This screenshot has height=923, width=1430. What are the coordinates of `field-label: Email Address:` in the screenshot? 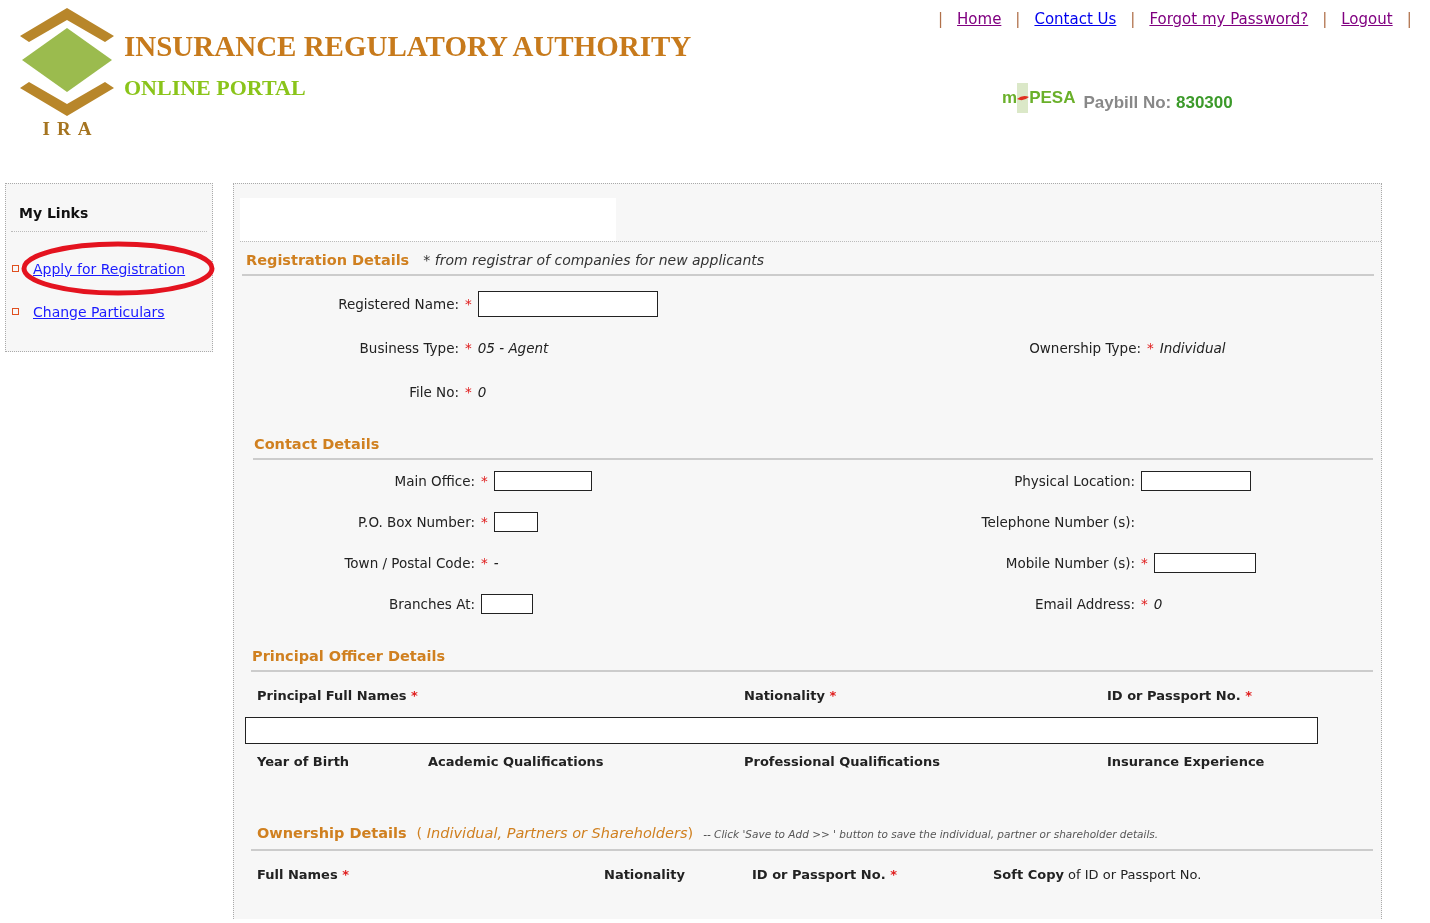 It's located at (1084, 603).